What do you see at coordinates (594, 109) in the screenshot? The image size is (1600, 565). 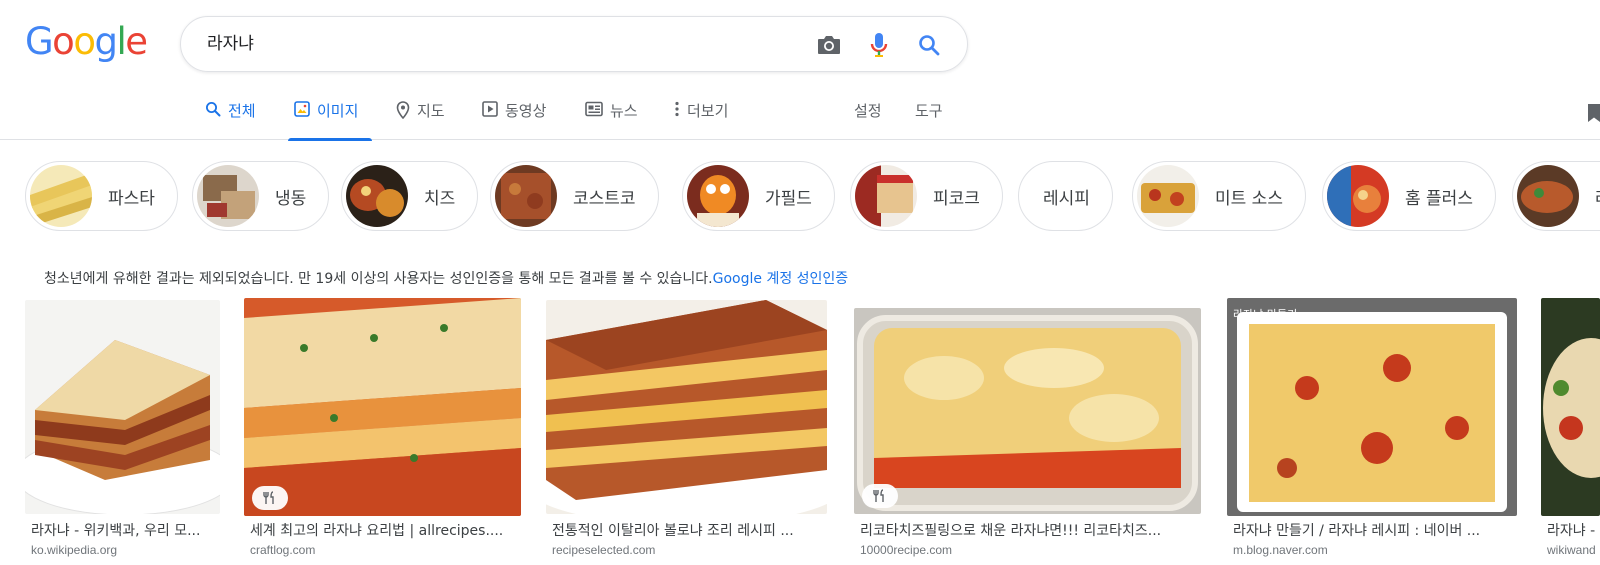 I see `newspaper-icon` at bounding box center [594, 109].